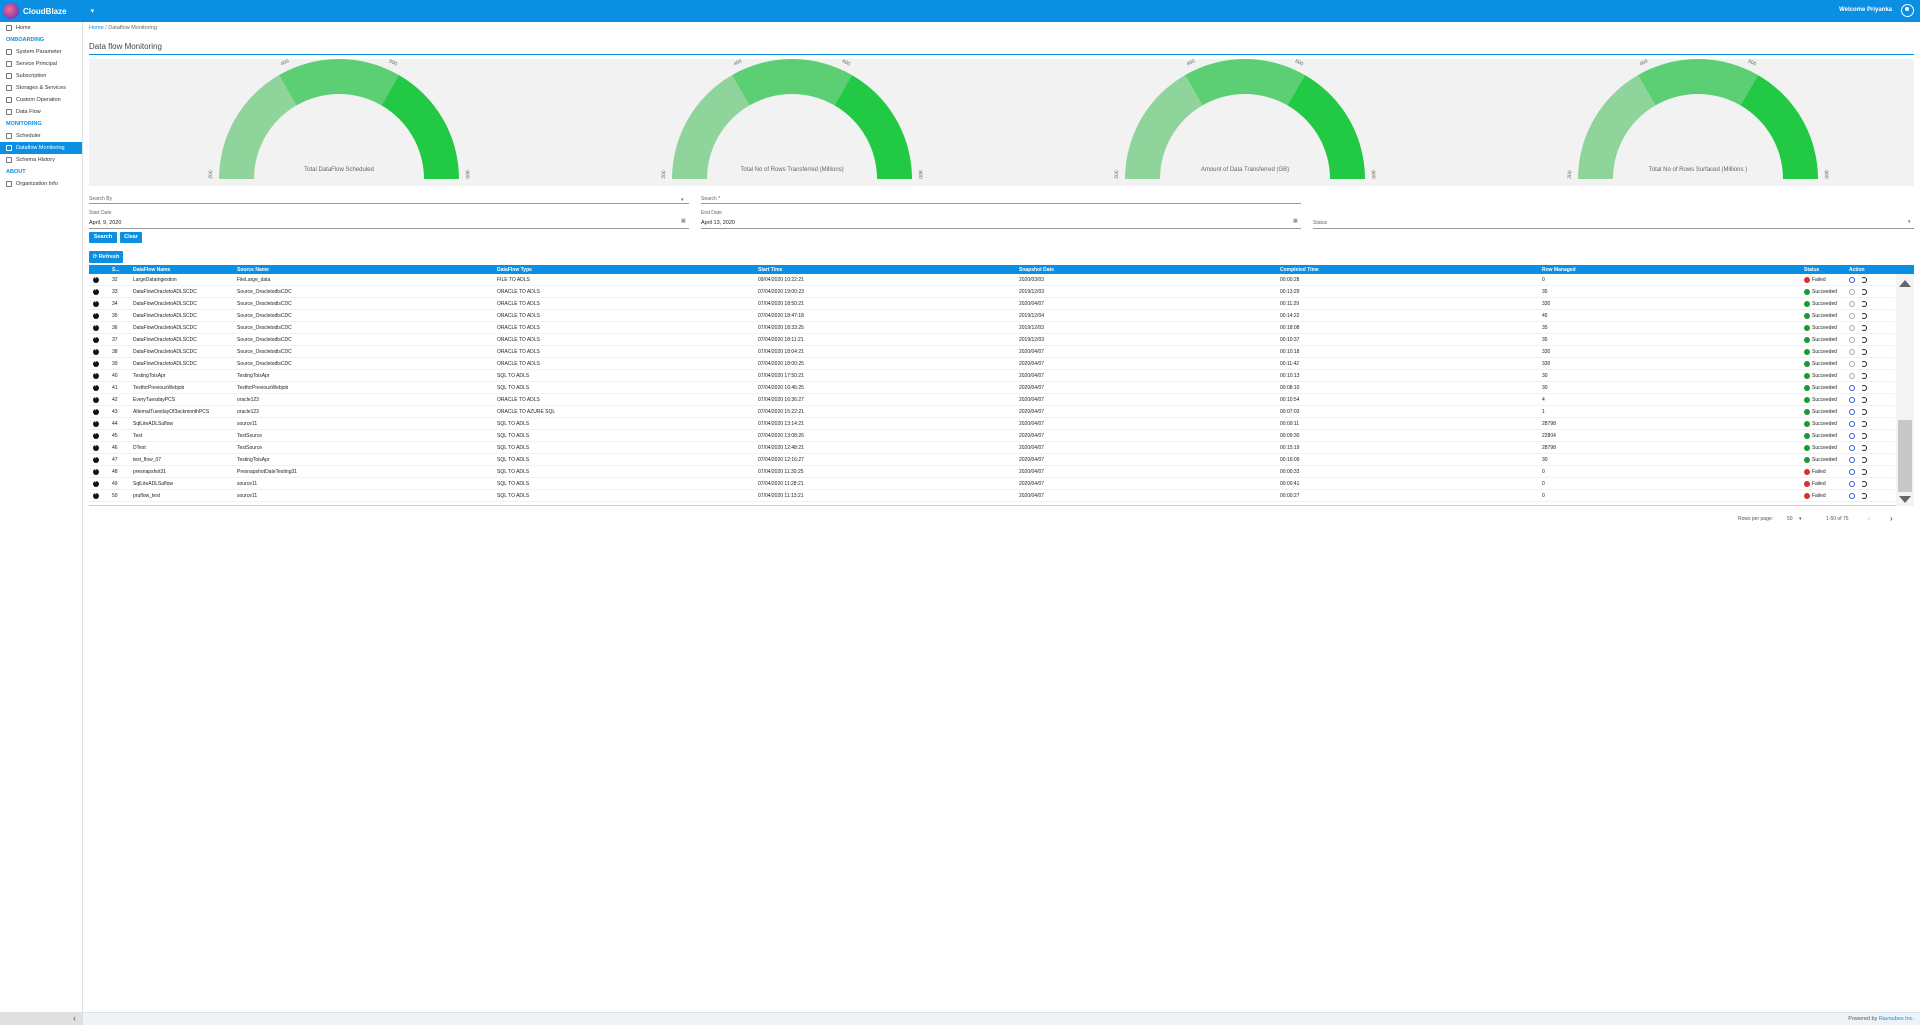  What do you see at coordinates (514, 270) in the screenshot?
I see `column-header: DataFlow Type` at bounding box center [514, 270].